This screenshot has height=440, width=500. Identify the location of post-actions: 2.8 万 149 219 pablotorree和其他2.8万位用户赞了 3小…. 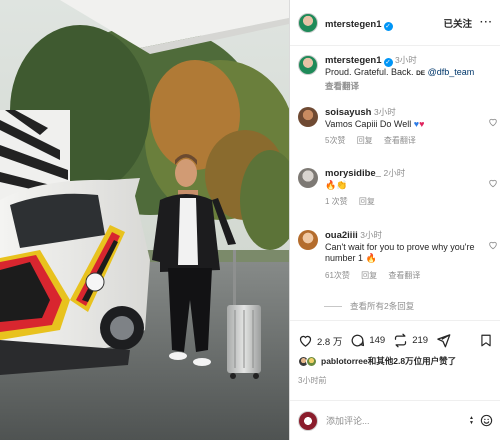
(395, 362).